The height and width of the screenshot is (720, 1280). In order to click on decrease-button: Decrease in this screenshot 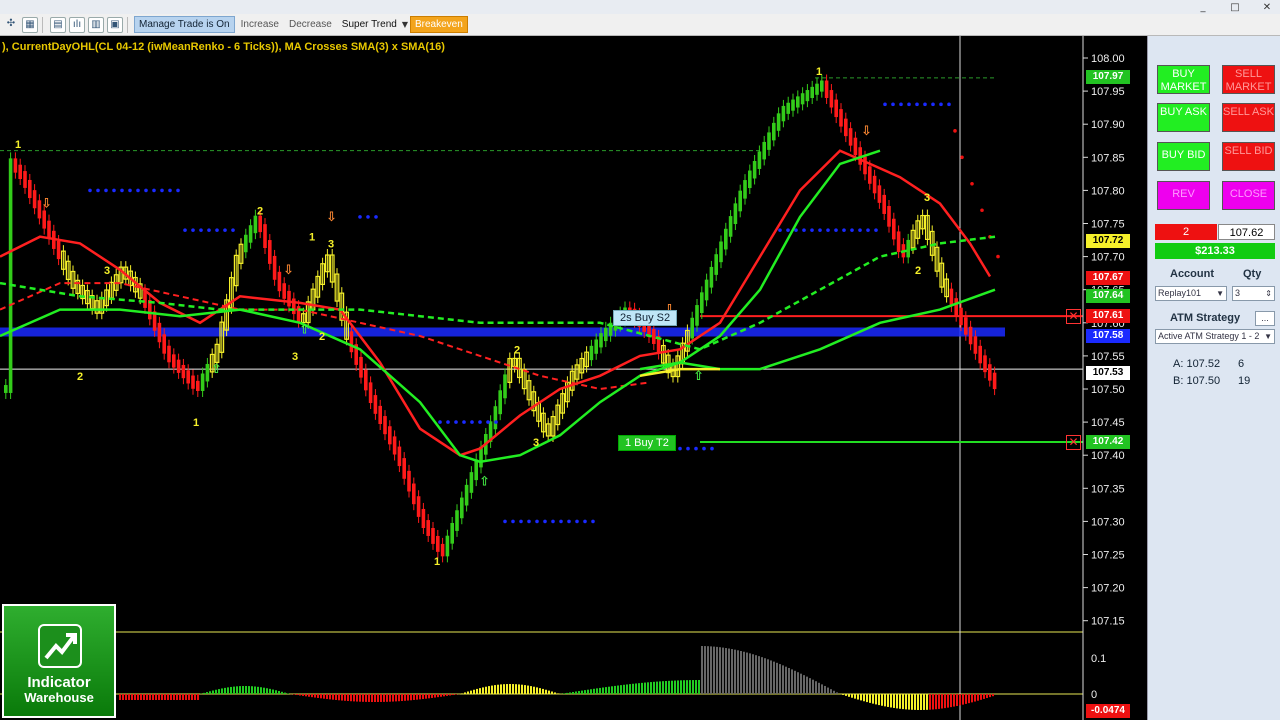, I will do `click(310, 24)`.